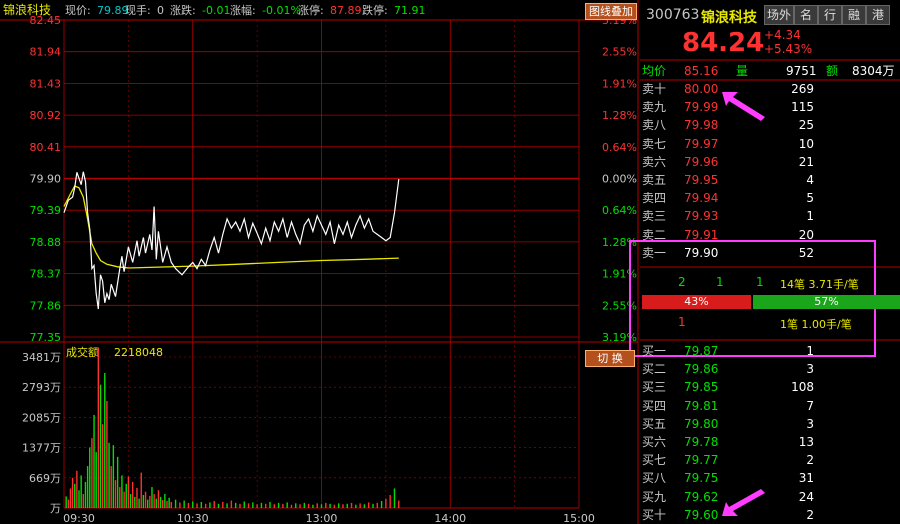 The width and height of the screenshot is (900, 524). Describe the element at coordinates (654, 423) in the screenshot. I see `buy_orders-label: 买五` at that location.